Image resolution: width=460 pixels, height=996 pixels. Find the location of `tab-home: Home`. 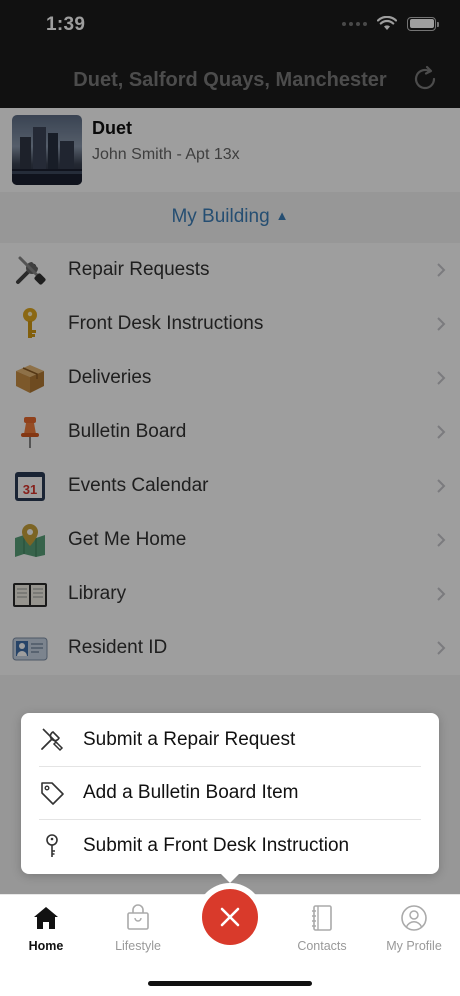

tab-home: Home is located at coordinates (46, 928).